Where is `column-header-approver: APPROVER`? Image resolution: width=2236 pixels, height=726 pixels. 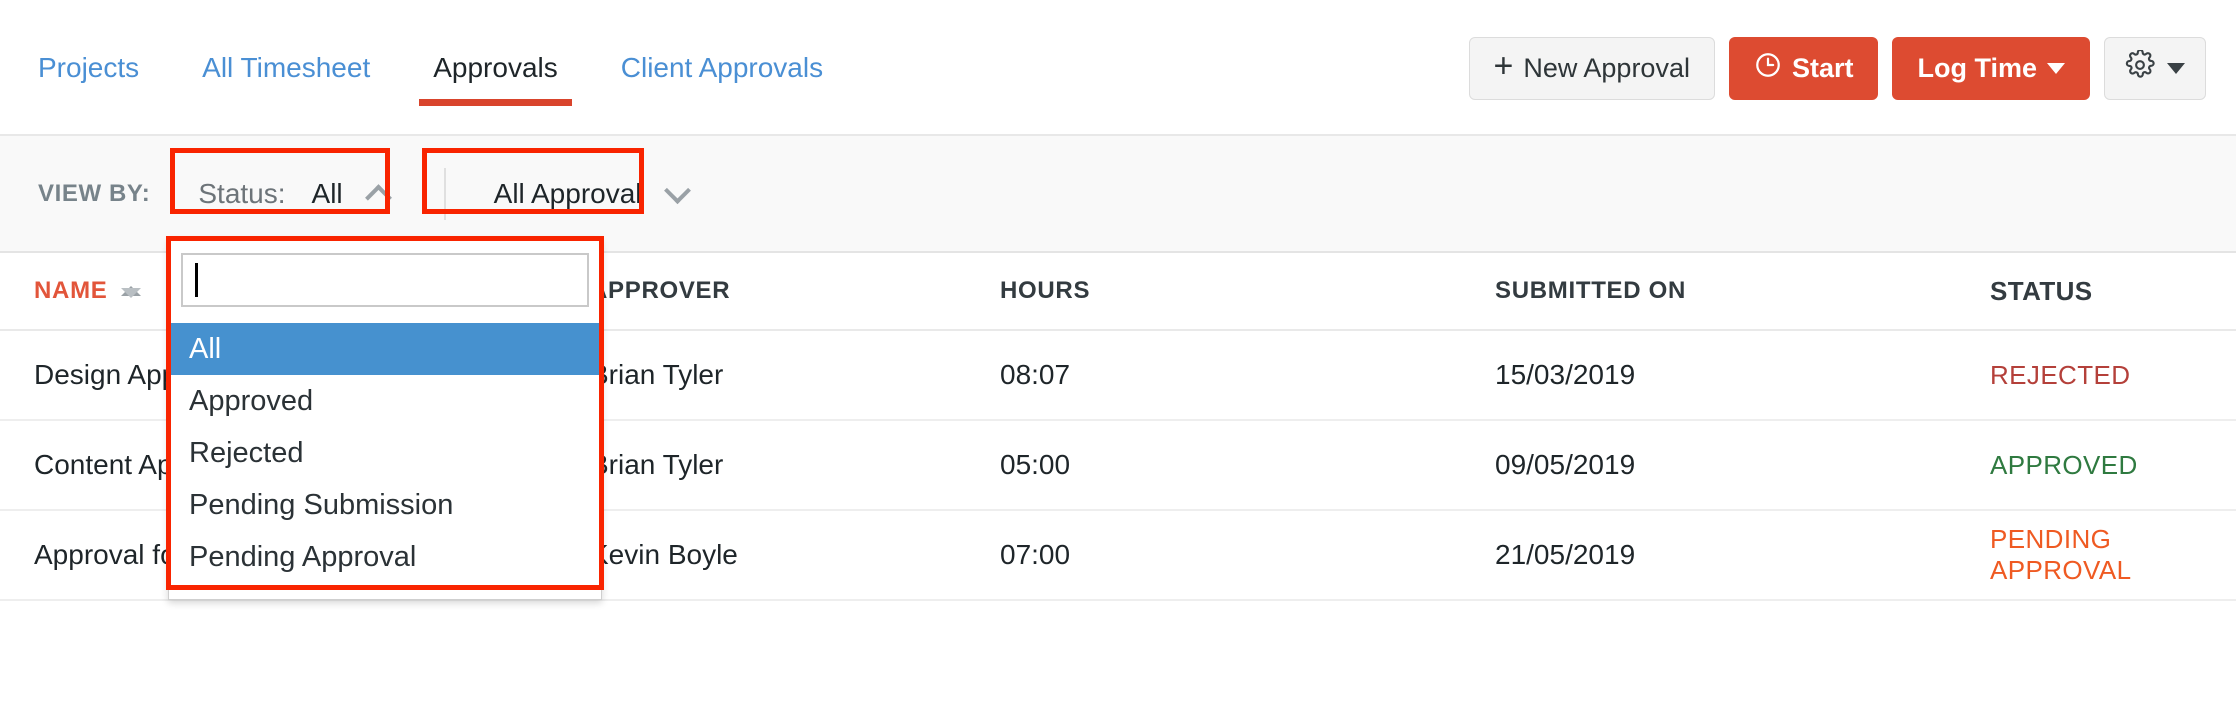
column-header-approver: APPROVER is located at coordinates (795, 291).